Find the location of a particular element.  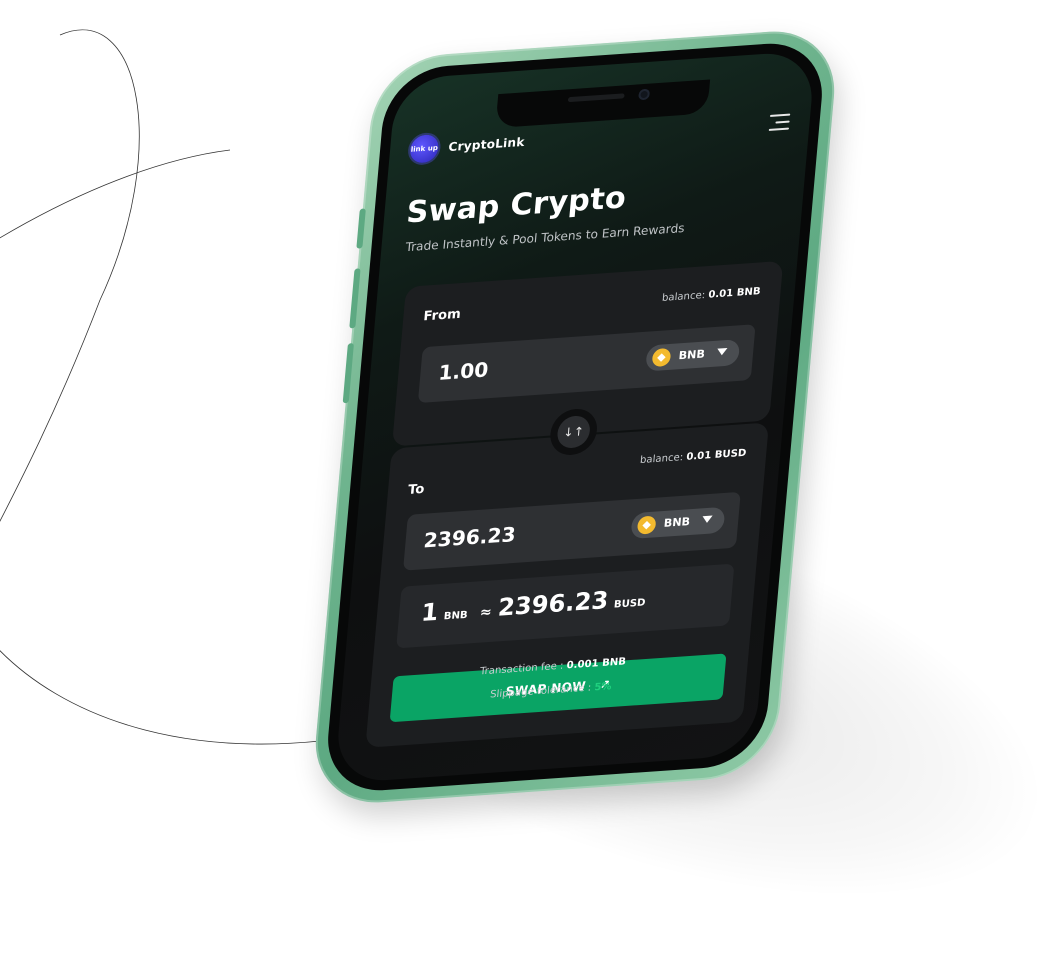

slippage-value: 5% is located at coordinates (602, 687).